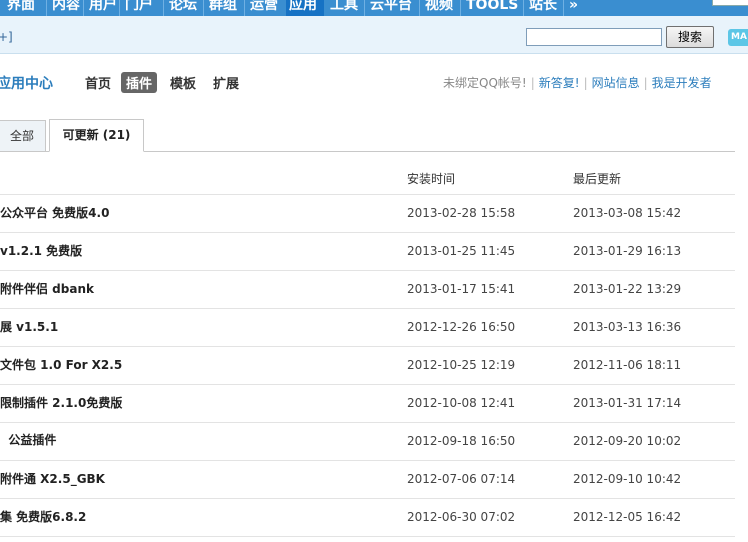 This screenshot has height=542, width=748. I want to click on nav-item-groups: 群组, so click(223, 8).